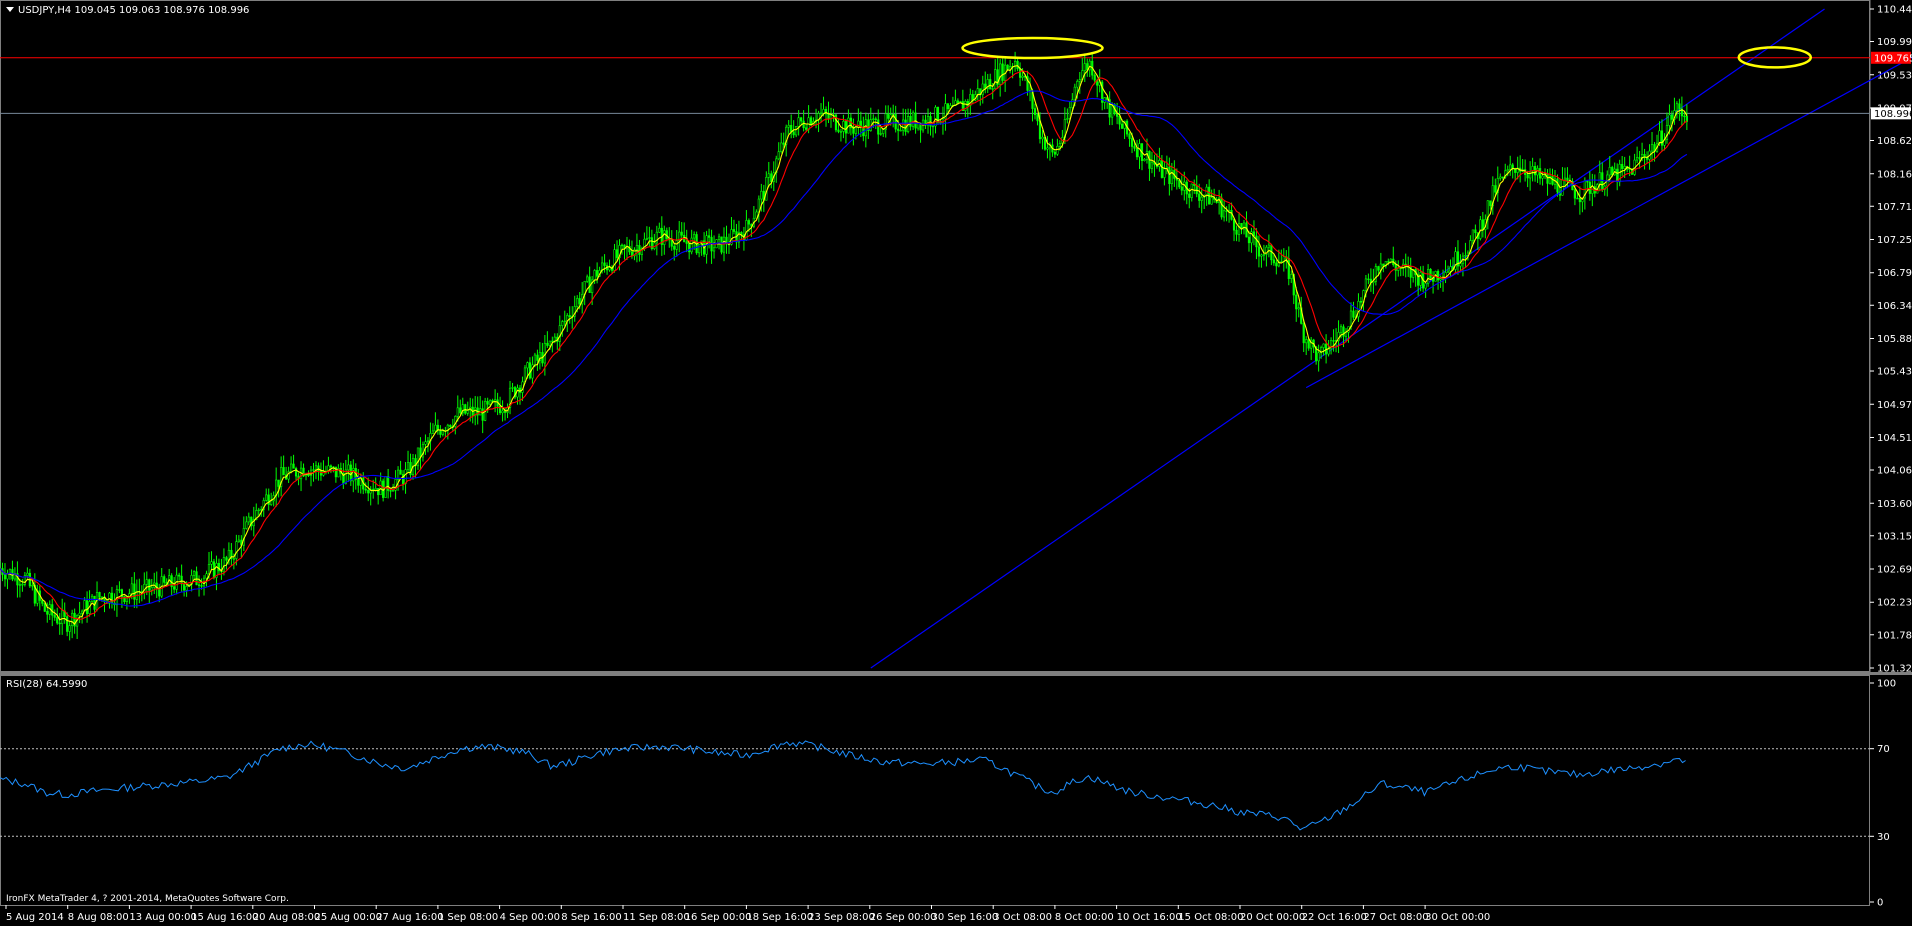 This screenshot has height=926, width=1912. What do you see at coordinates (1022, 917) in the screenshot?
I see `time-tick-label: 3 Oct 08:00` at bounding box center [1022, 917].